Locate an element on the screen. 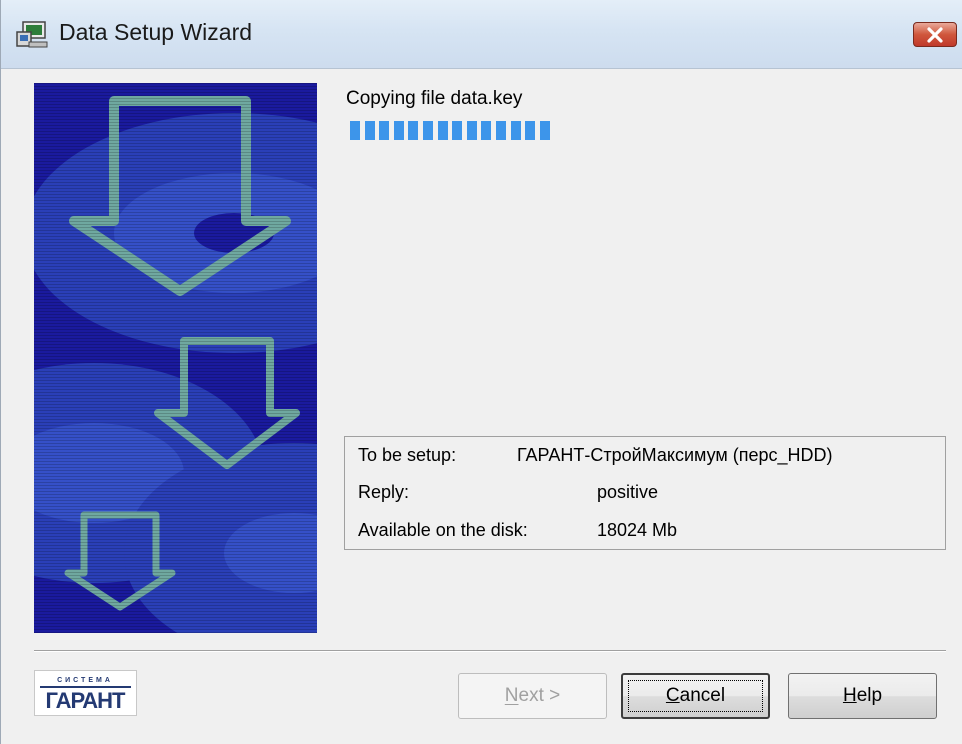  info-label-to-be-setup: To be setup: is located at coordinates (407, 455).